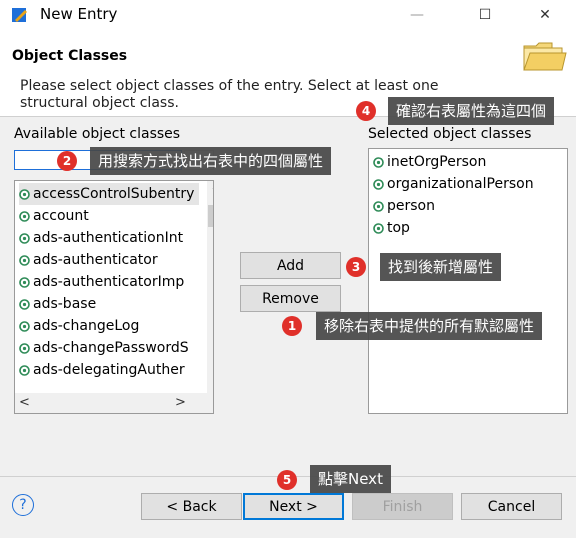  Describe the element at coordinates (114, 194) in the screenshot. I see `list-item-label: accessControlSubentry` at that location.